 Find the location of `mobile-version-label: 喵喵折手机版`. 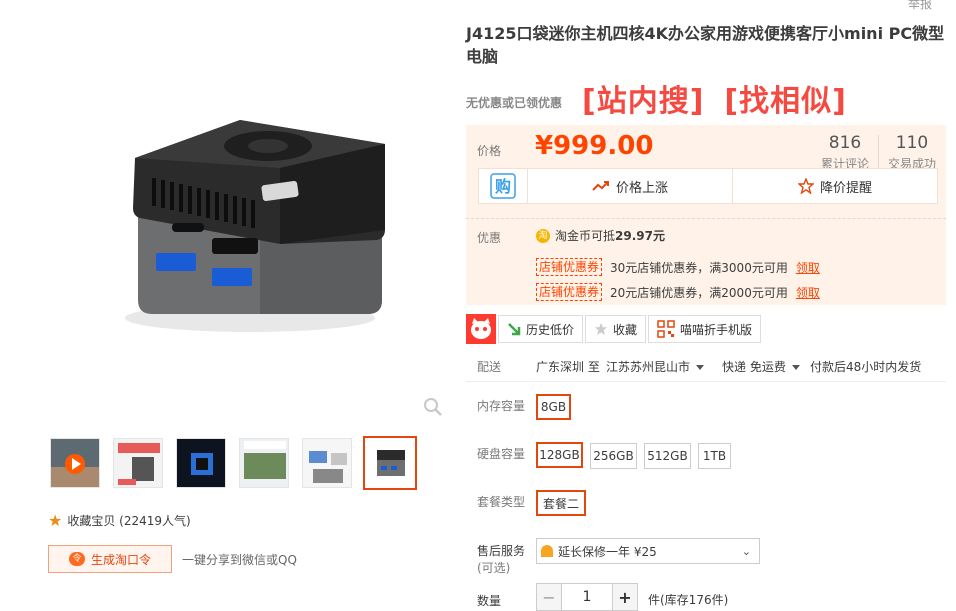

mobile-version-label: 喵喵折手机版 is located at coordinates (716, 329).